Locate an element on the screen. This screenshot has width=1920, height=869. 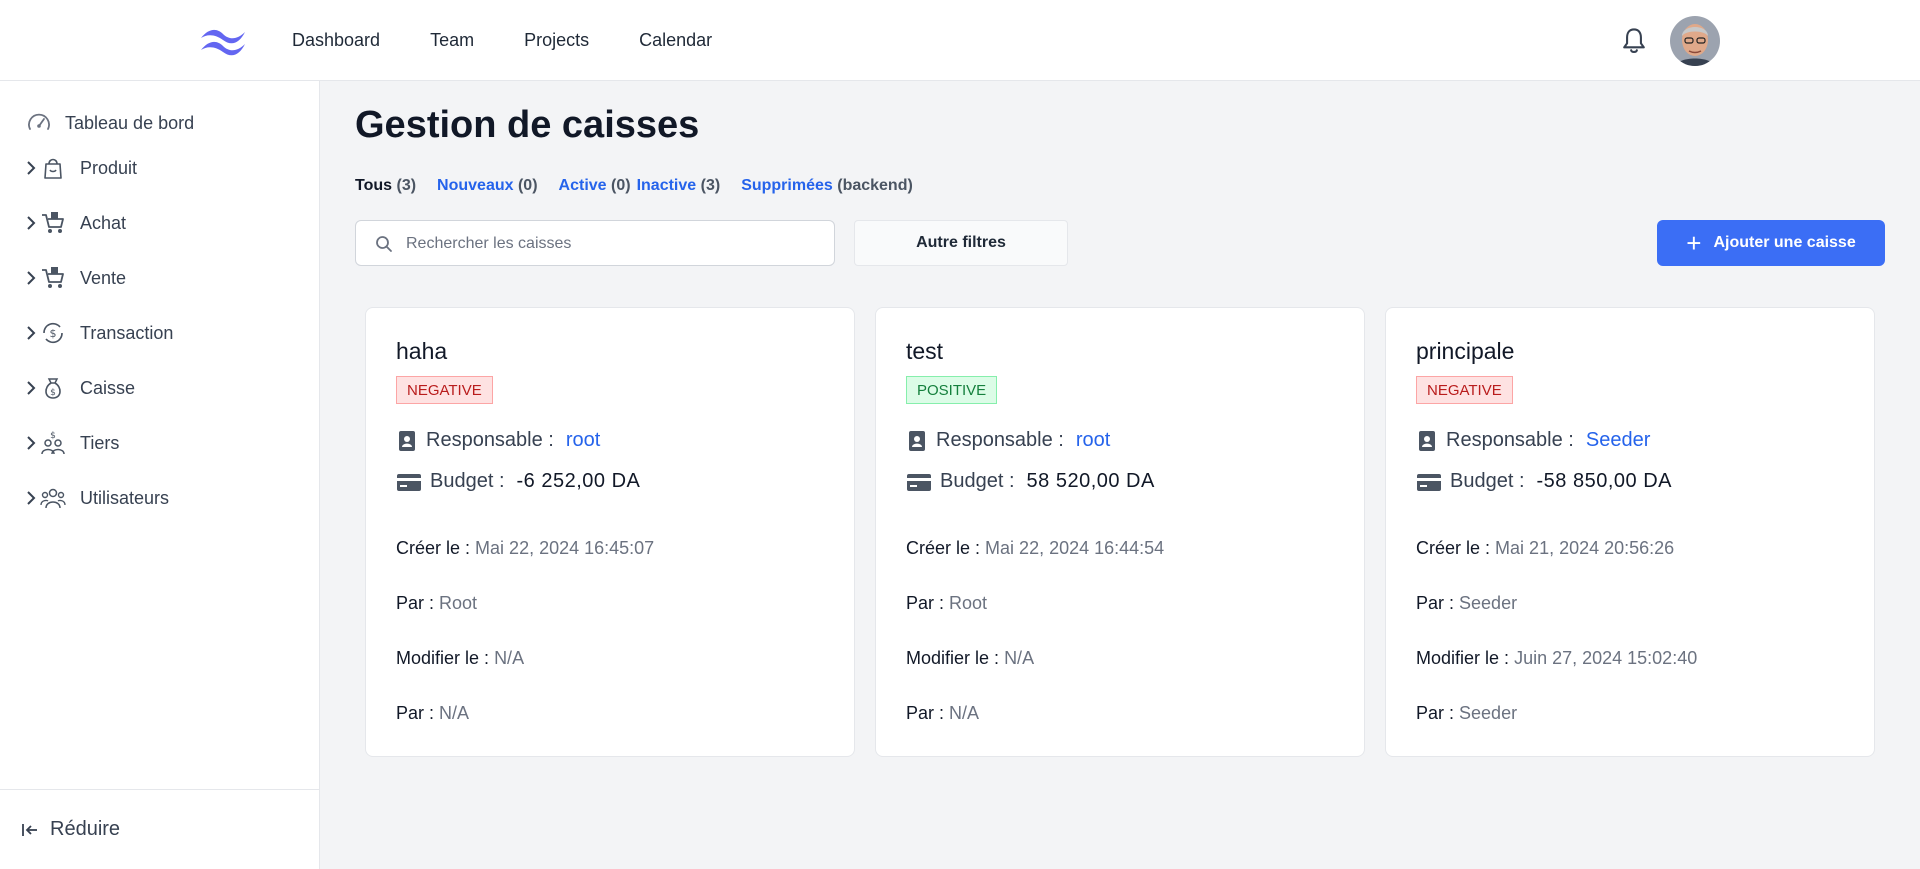
created-at-value: Mai 22, 2024 16:44:54 is located at coordinates (1075, 548).